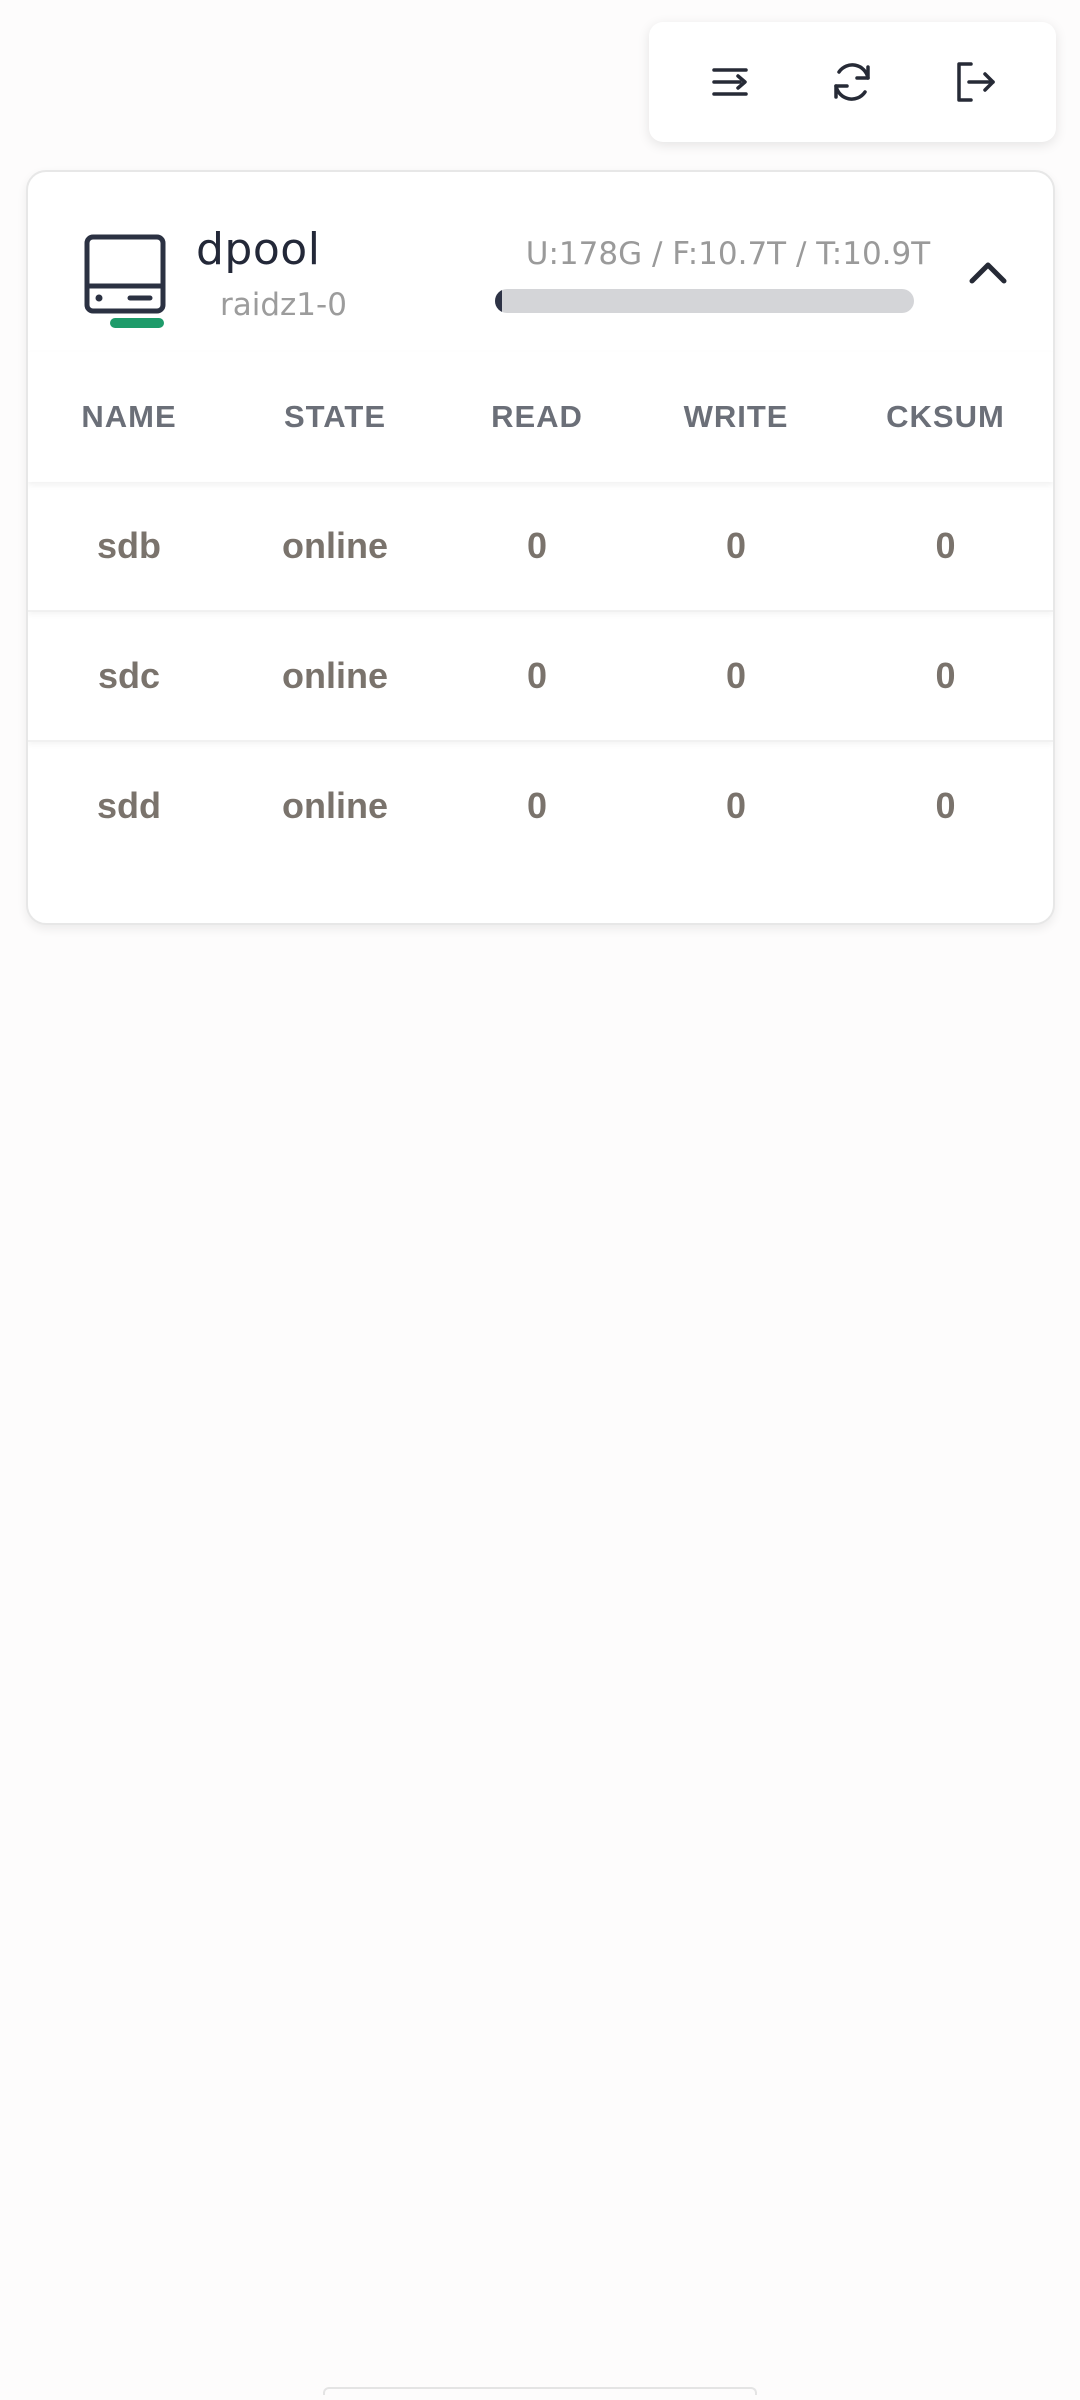 Image resolution: width=1080 pixels, height=2400 pixels. What do you see at coordinates (728, 254) in the screenshot?
I see `pool-usage-text: U:178G / F:10.7T / T:10.9T` at bounding box center [728, 254].